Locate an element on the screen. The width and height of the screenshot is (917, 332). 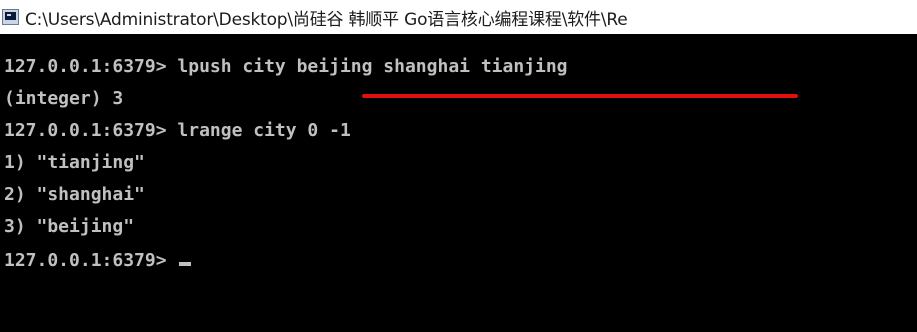
console-line-command-lrange: 127.0.0.1:6379> lrange city 0 -1 is located at coordinates (177, 130).